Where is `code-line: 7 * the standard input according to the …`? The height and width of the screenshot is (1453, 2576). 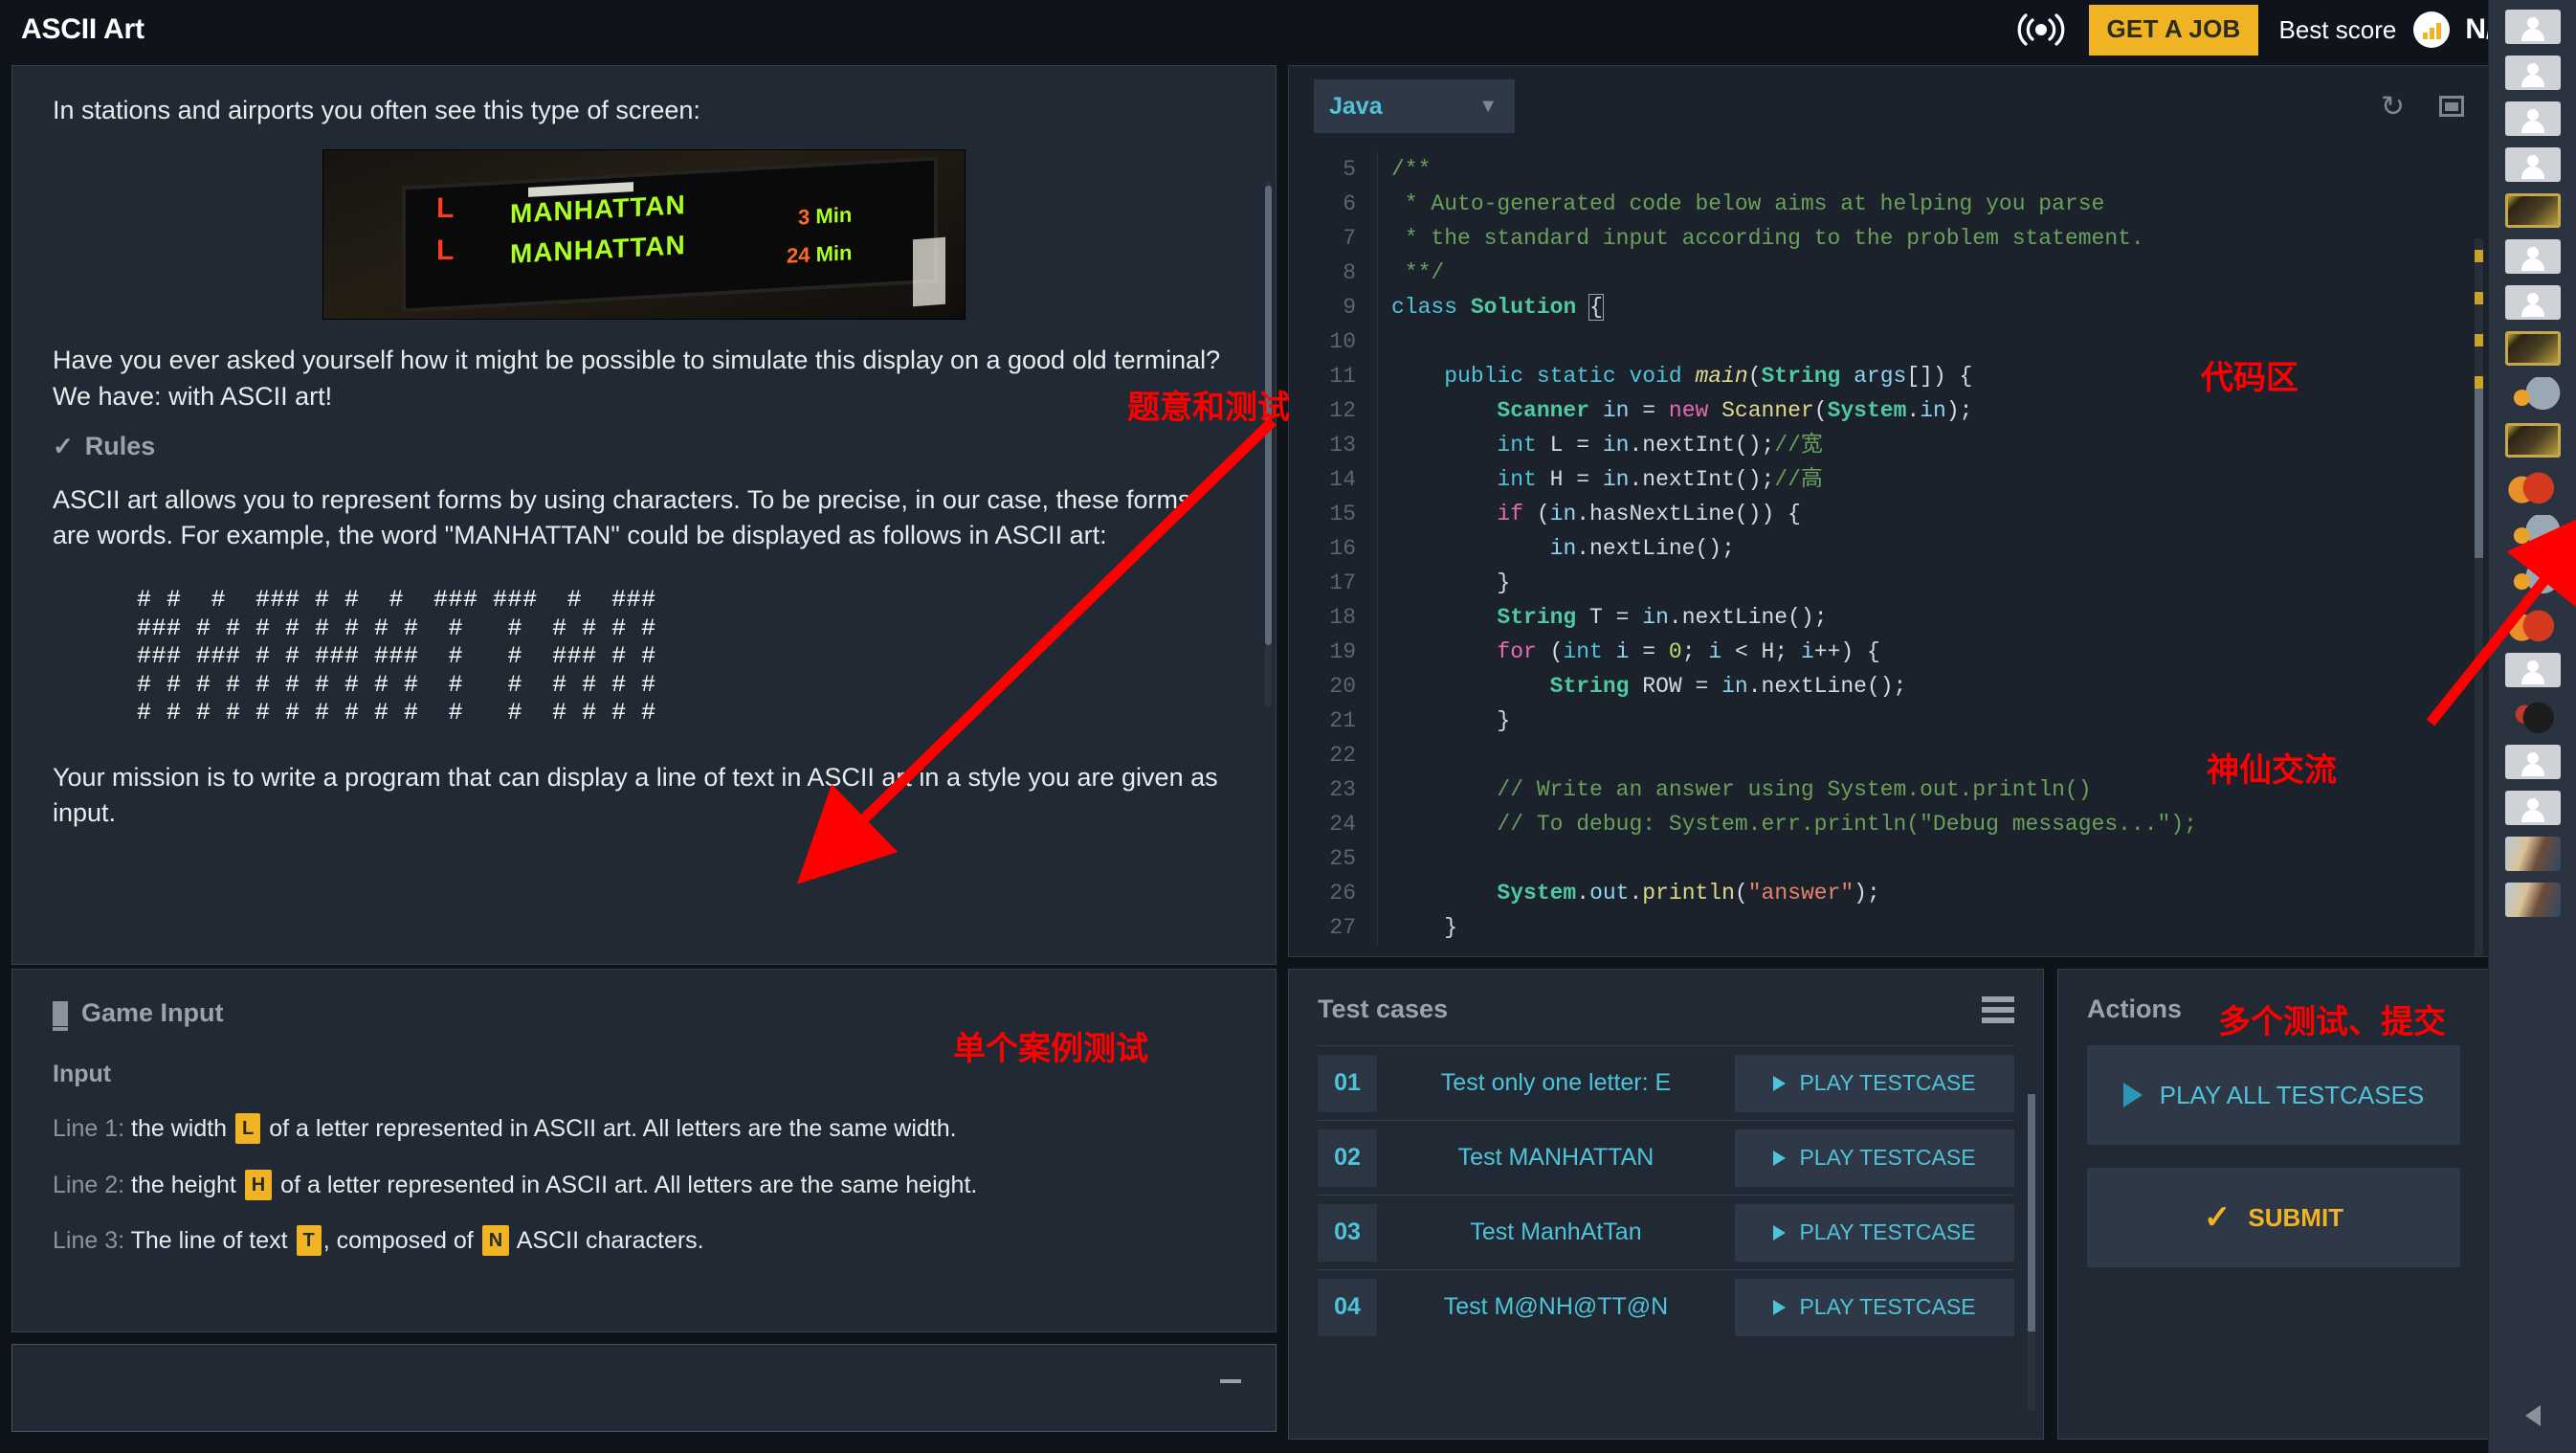
code-line: 7 * the standard input according to the … is located at coordinates (1889, 238).